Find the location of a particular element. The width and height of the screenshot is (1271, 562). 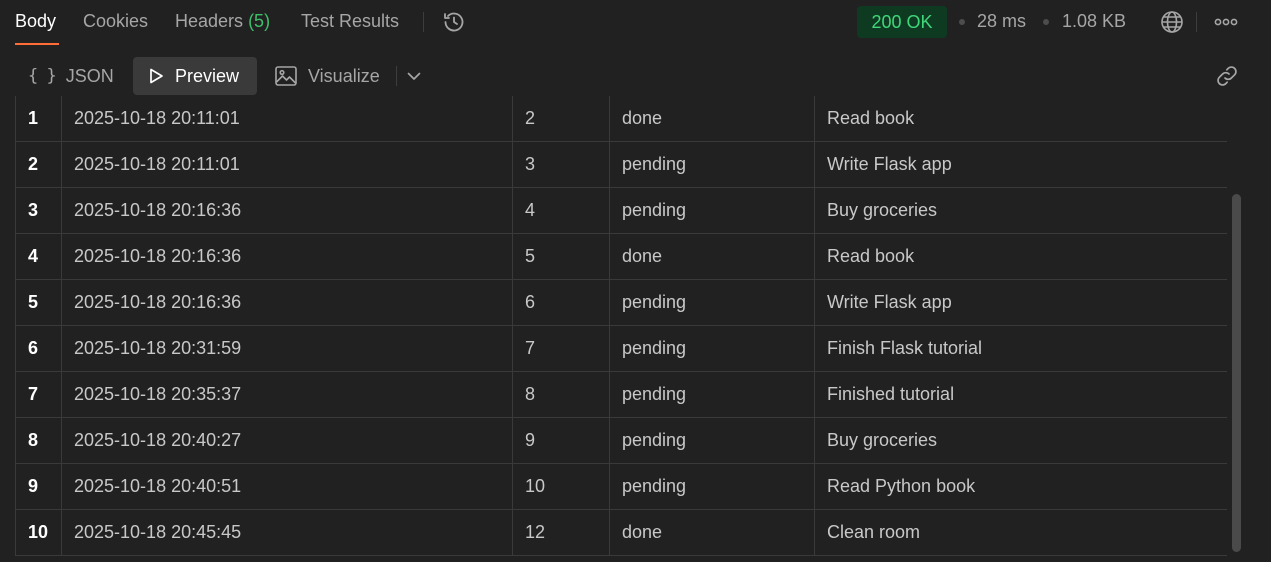

globe-icon is located at coordinates (1172, 22).